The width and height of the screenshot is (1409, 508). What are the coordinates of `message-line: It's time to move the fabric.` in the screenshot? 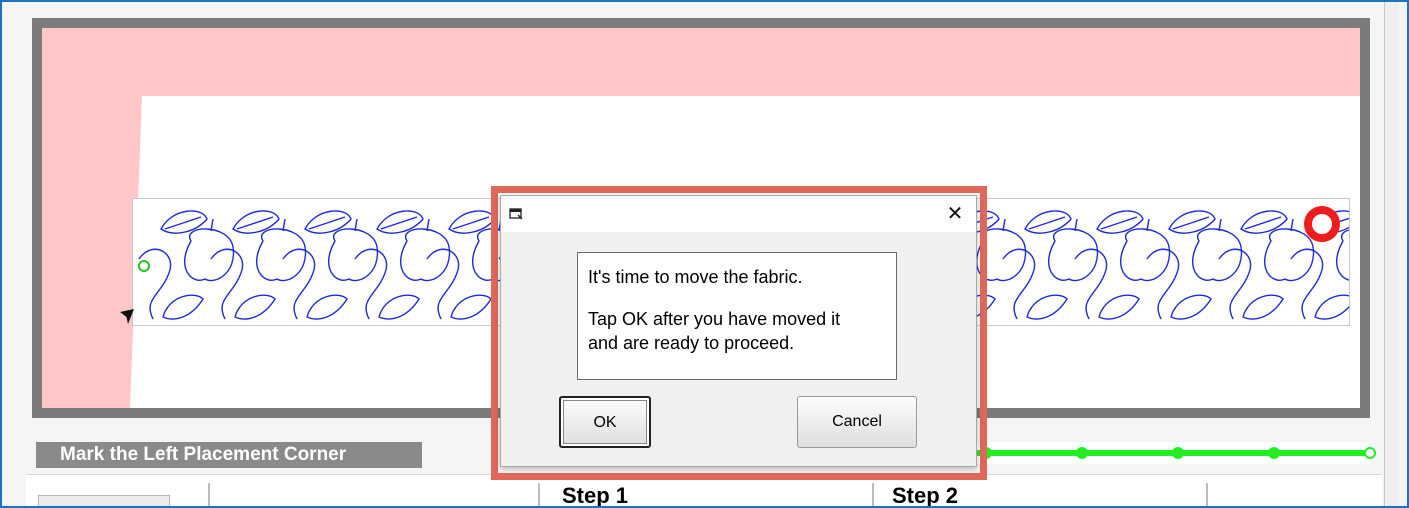 It's located at (695, 277).